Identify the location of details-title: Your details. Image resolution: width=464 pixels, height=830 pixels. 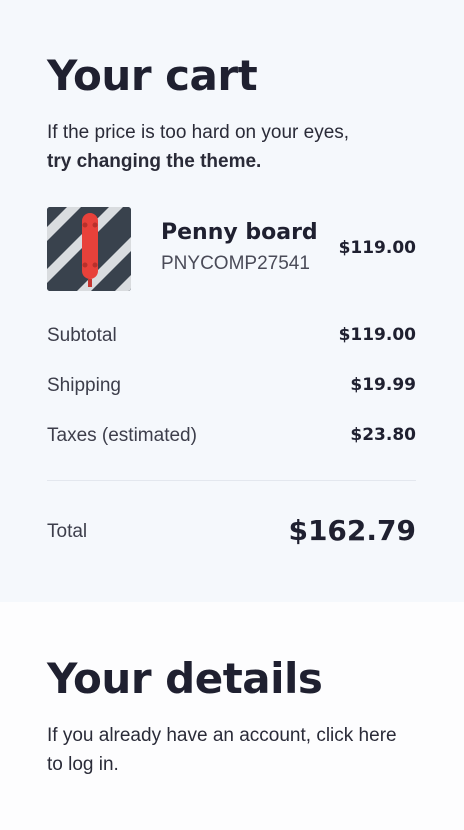
(185, 678).